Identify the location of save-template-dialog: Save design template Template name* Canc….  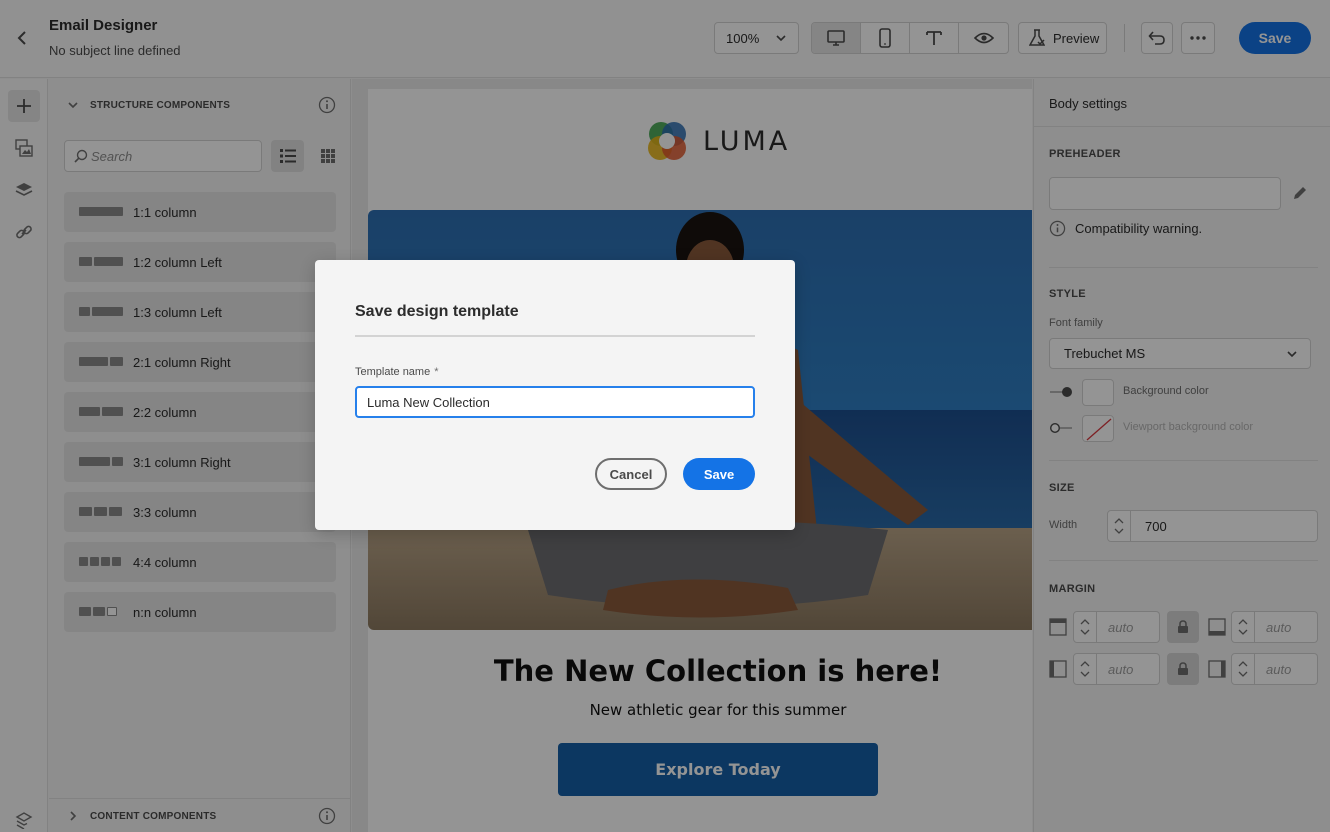
(555, 395).